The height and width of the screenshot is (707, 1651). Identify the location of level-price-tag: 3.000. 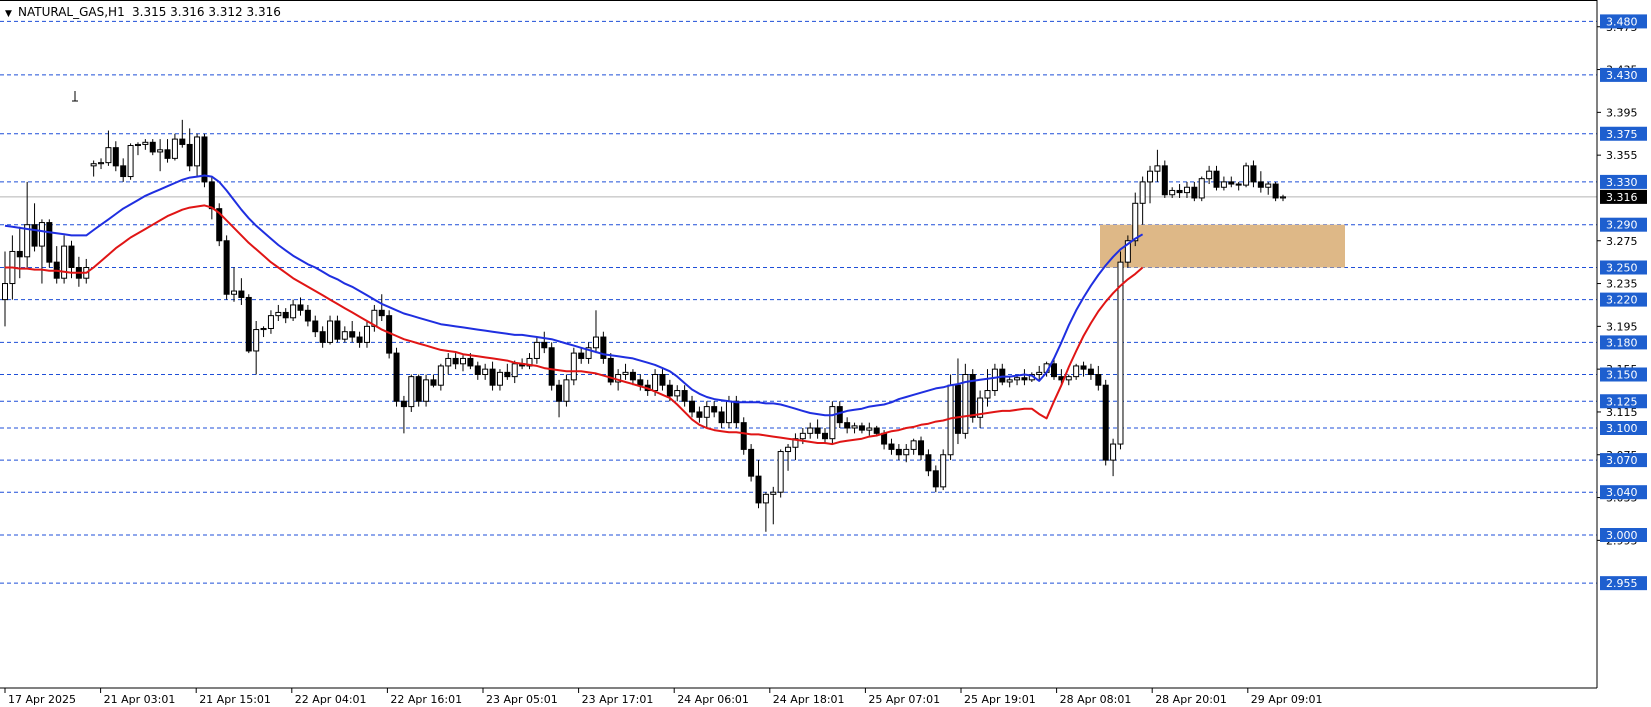
(1623, 535).